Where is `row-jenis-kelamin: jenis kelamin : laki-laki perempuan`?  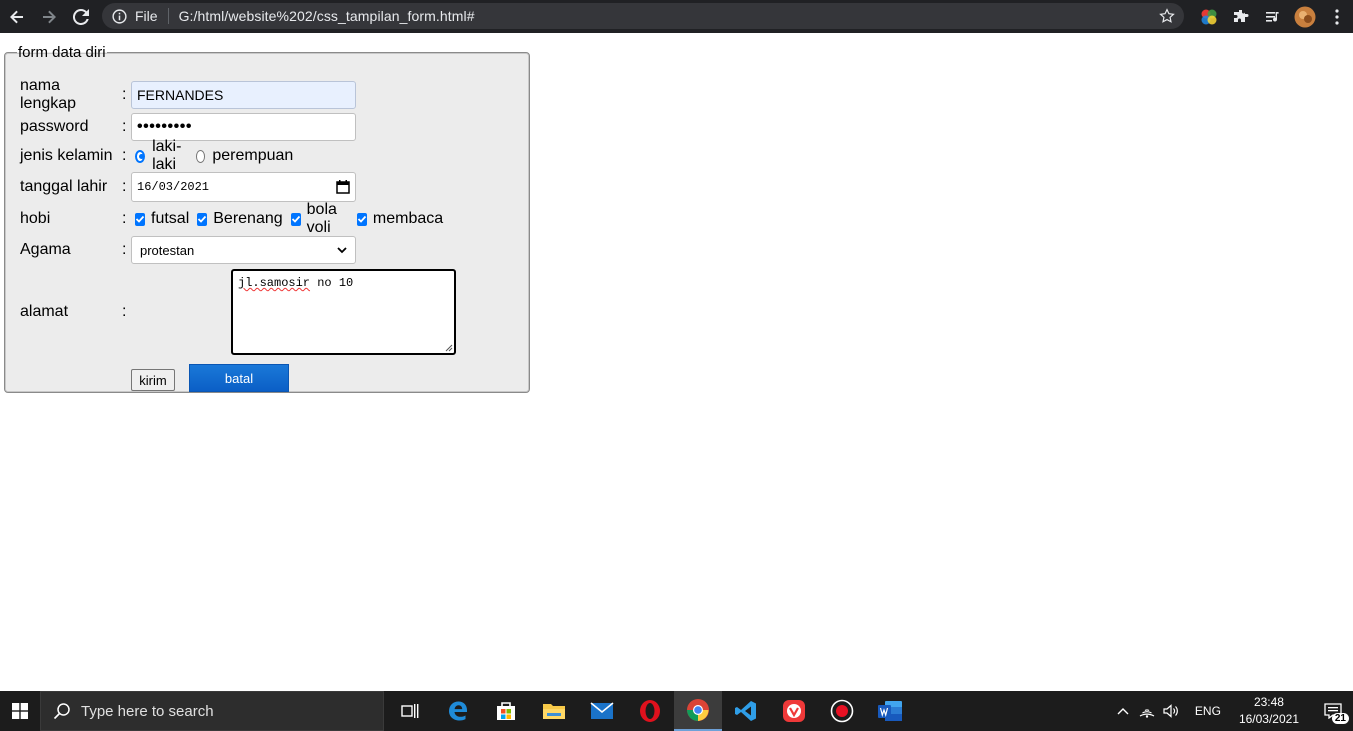
row-jenis-kelamin: jenis kelamin : laki-laki perempuan is located at coordinates (156, 155).